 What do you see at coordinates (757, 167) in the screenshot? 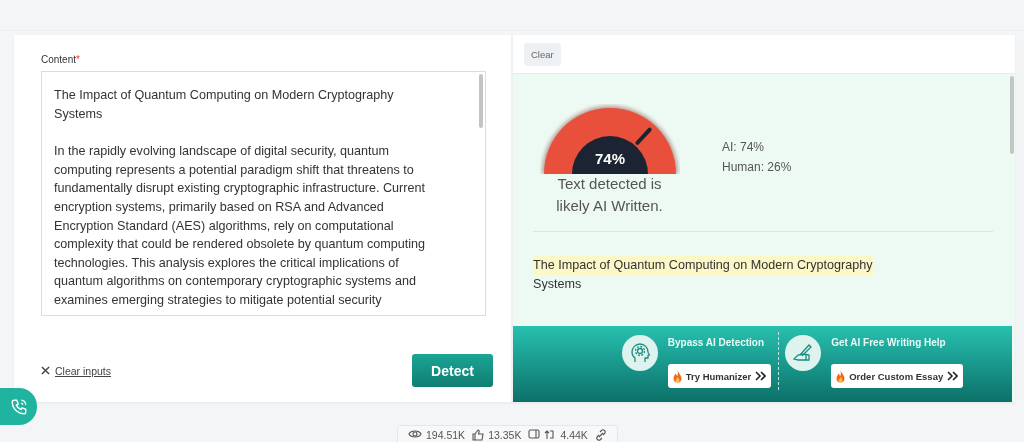
I see `human-share: Human: 26%` at bounding box center [757, 167].